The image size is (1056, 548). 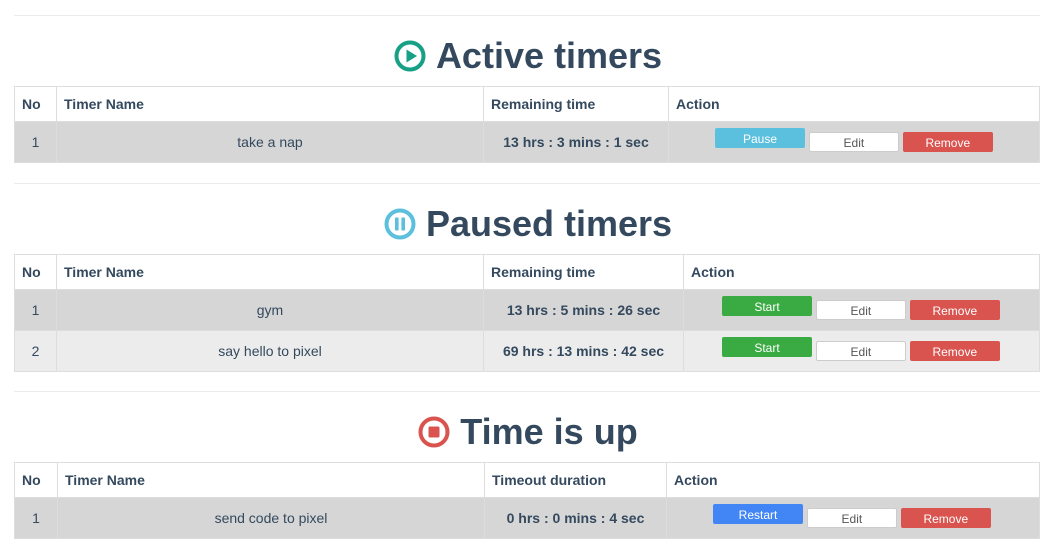 What do you see at coordinates (758, 514) in the screenshot?
I see `restart-button: Restart` at bounding box center [758, 514].